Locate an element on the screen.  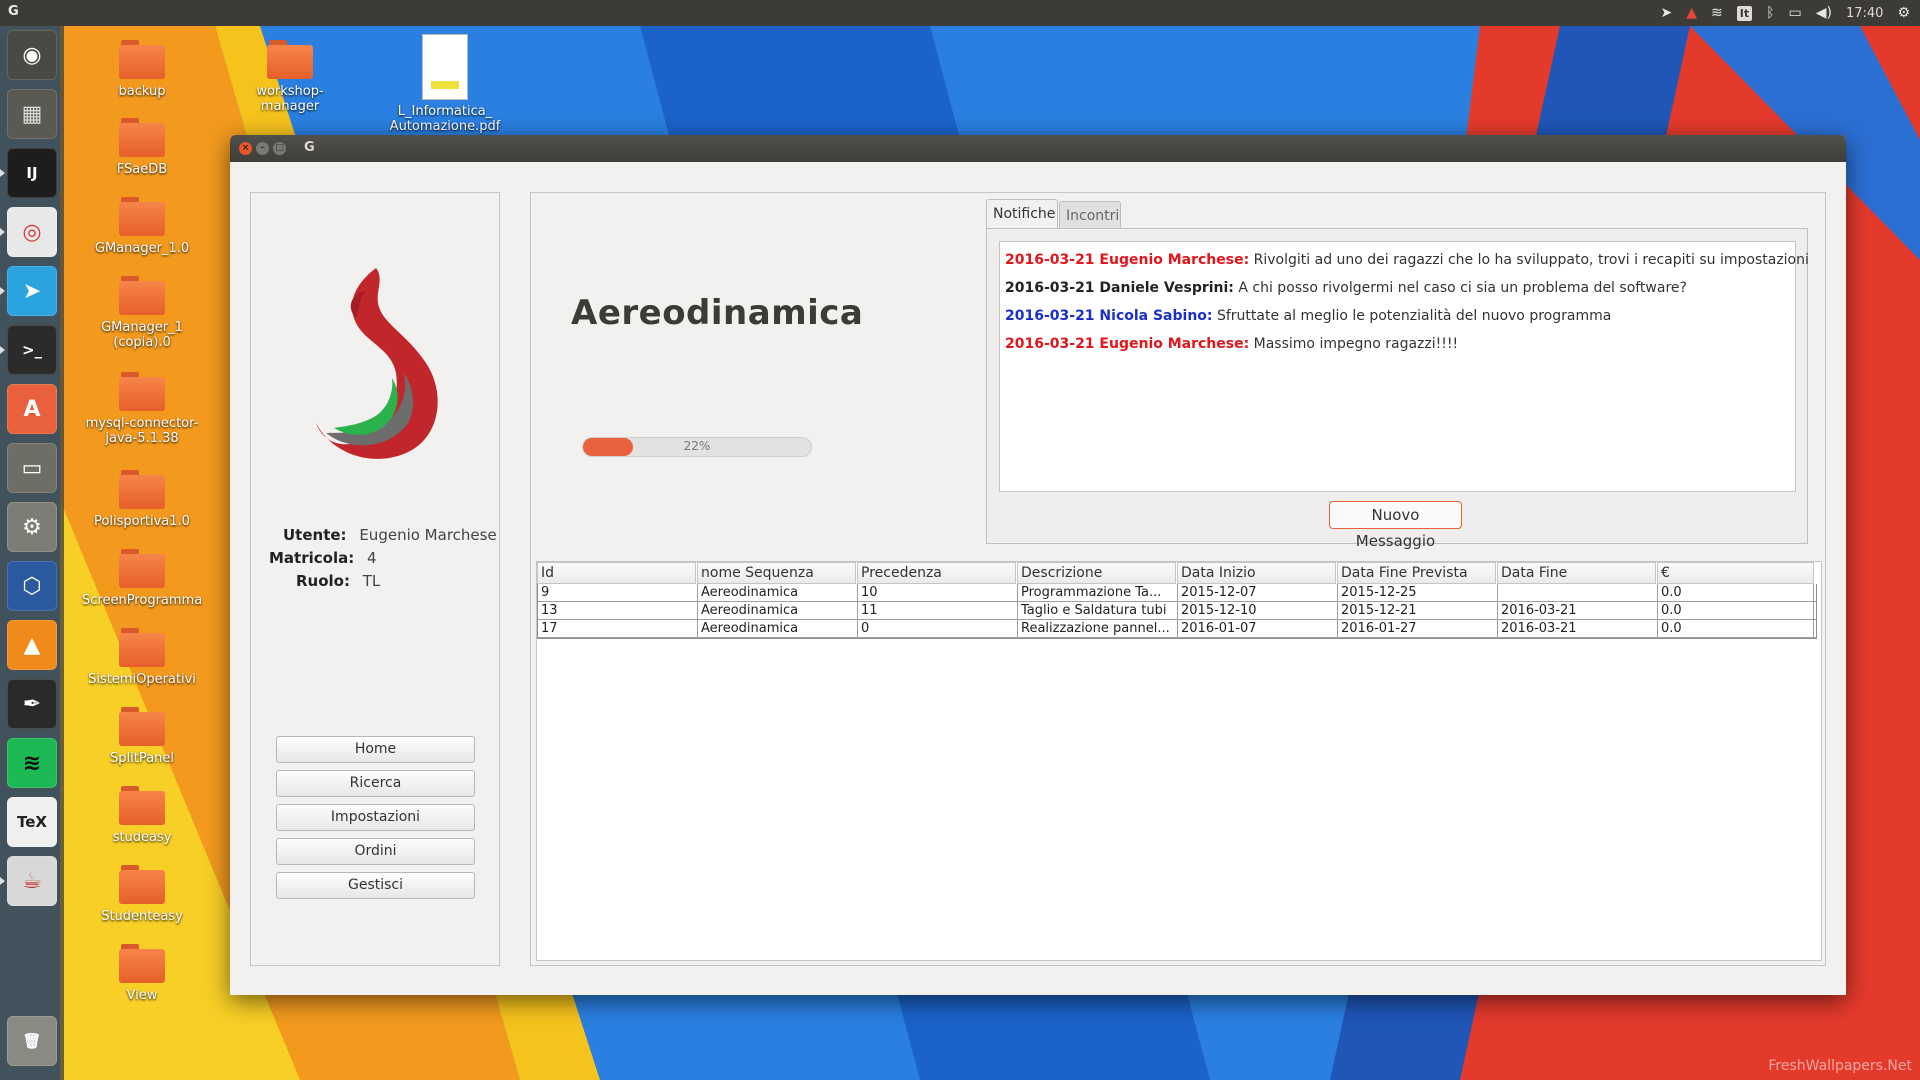
desktop-folder: mysql-connector-java-5.1.38 is located at coordinates (142, 409).